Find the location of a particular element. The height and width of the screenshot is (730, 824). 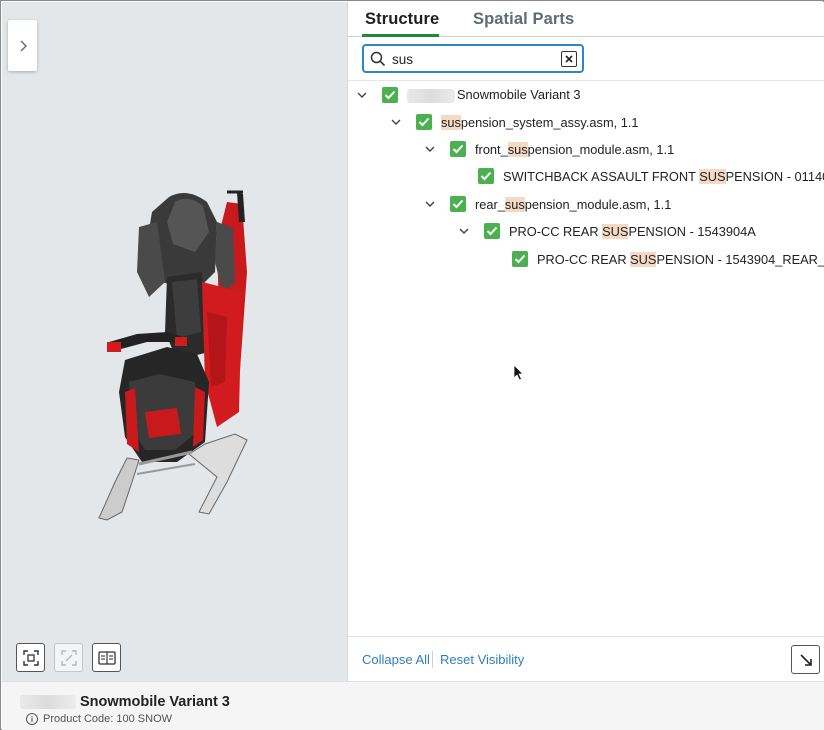

tree-node: PRO-CC REAR SUSPENSION - 1543904A is located at coordinates (607, 231).